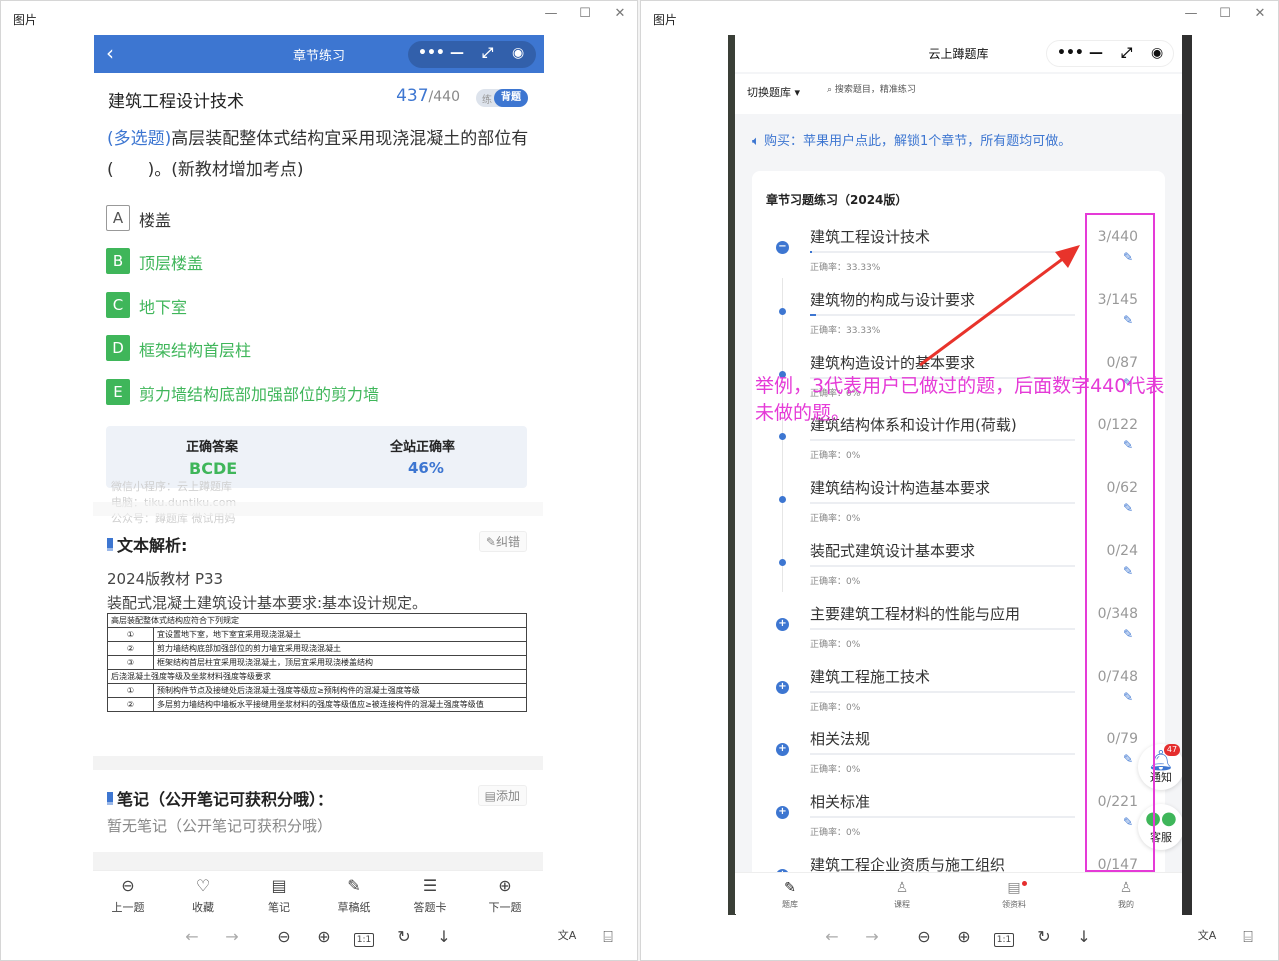  Describe the element at coordinates (317, 690) in the screenshot. I see `table-row: ① 预制构件节点及接缝处后浇混凝土强度等级应≥预制构件的混凝土强度等级` at that location.